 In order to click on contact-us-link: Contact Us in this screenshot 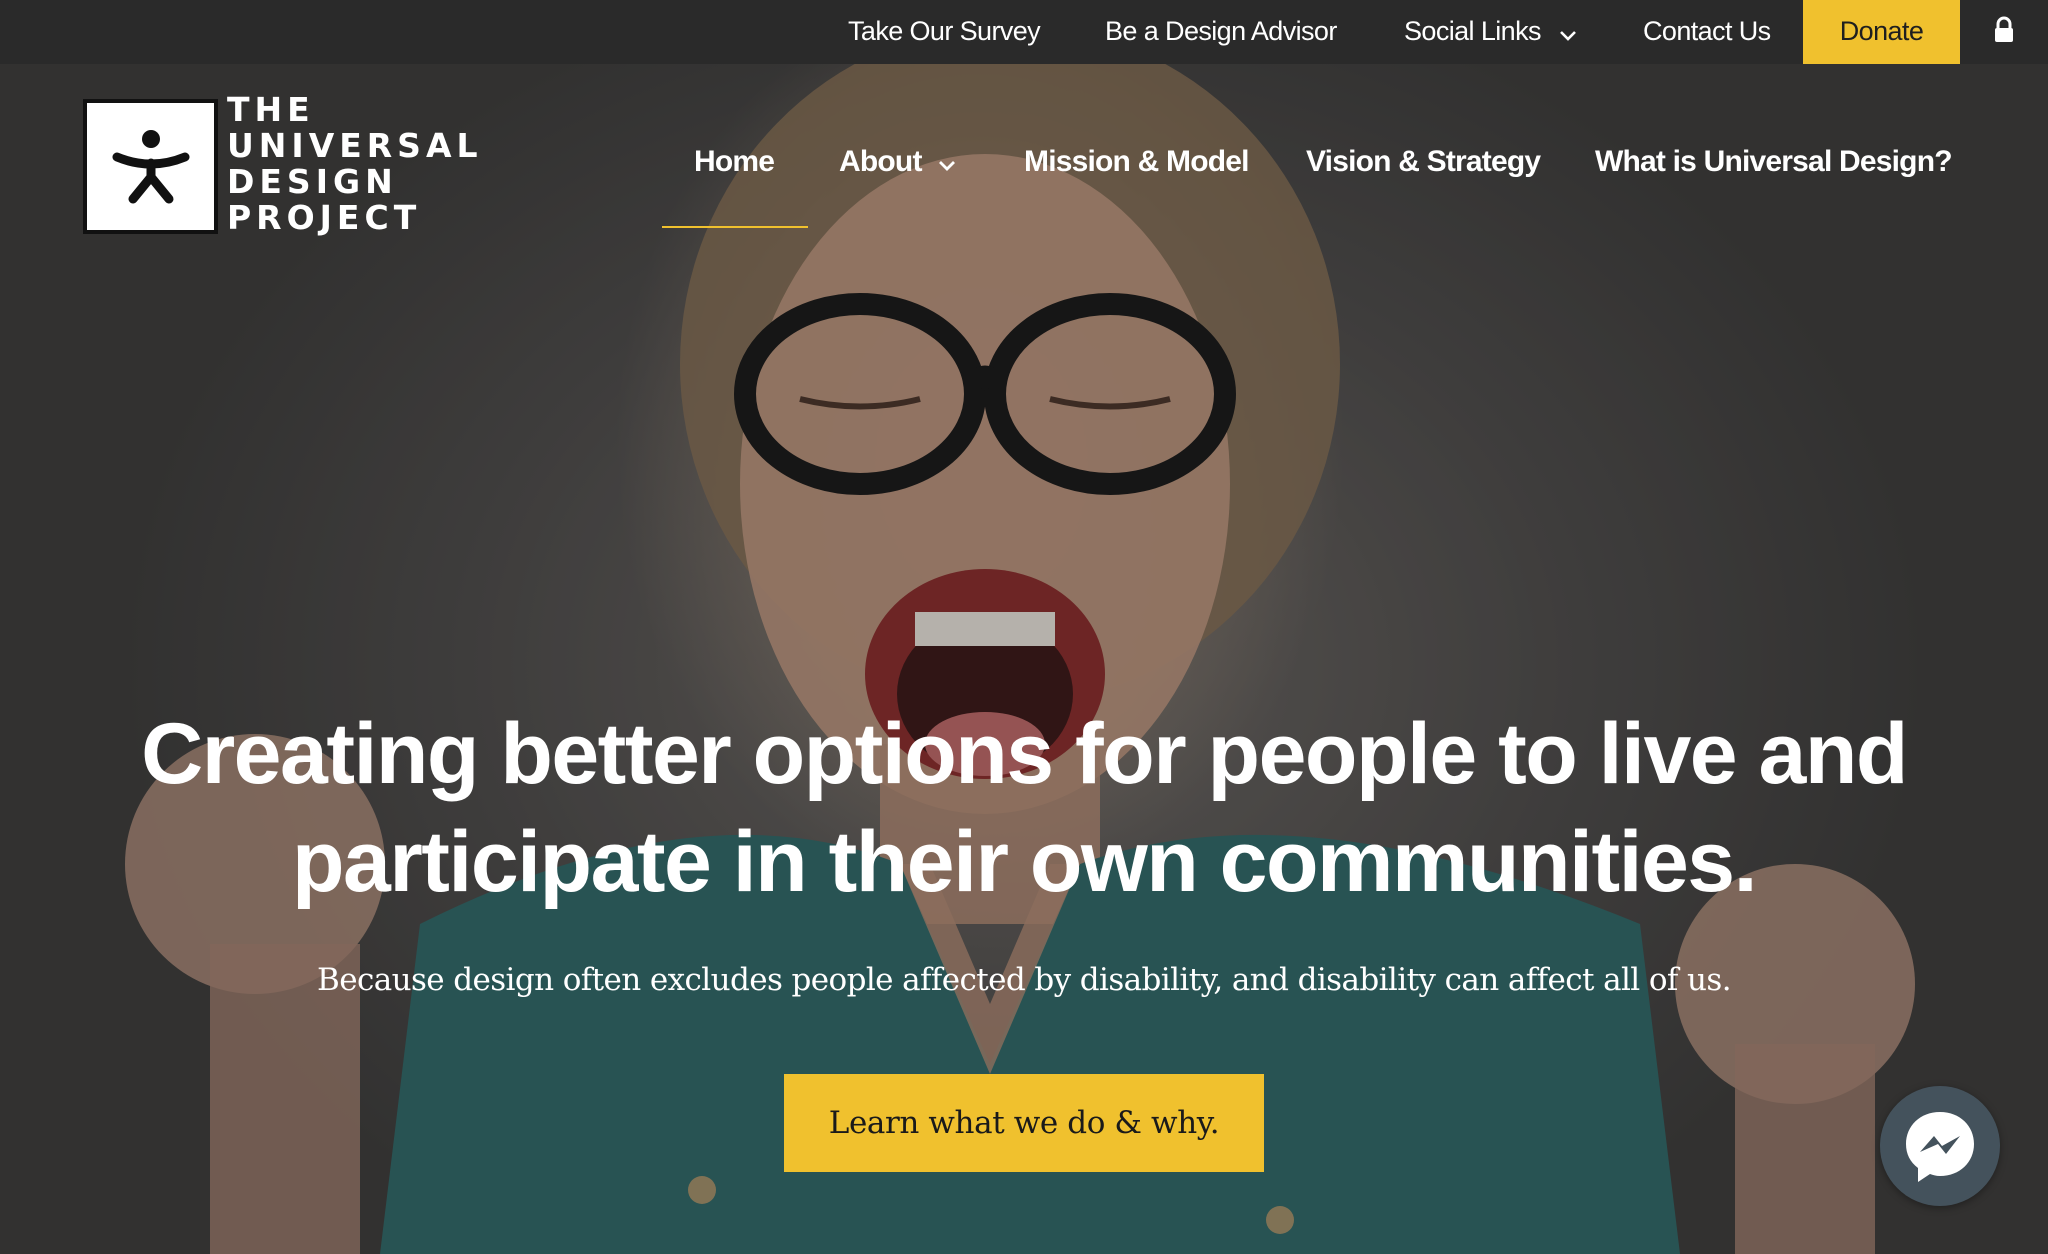, I will do `click(1707, 32)`.